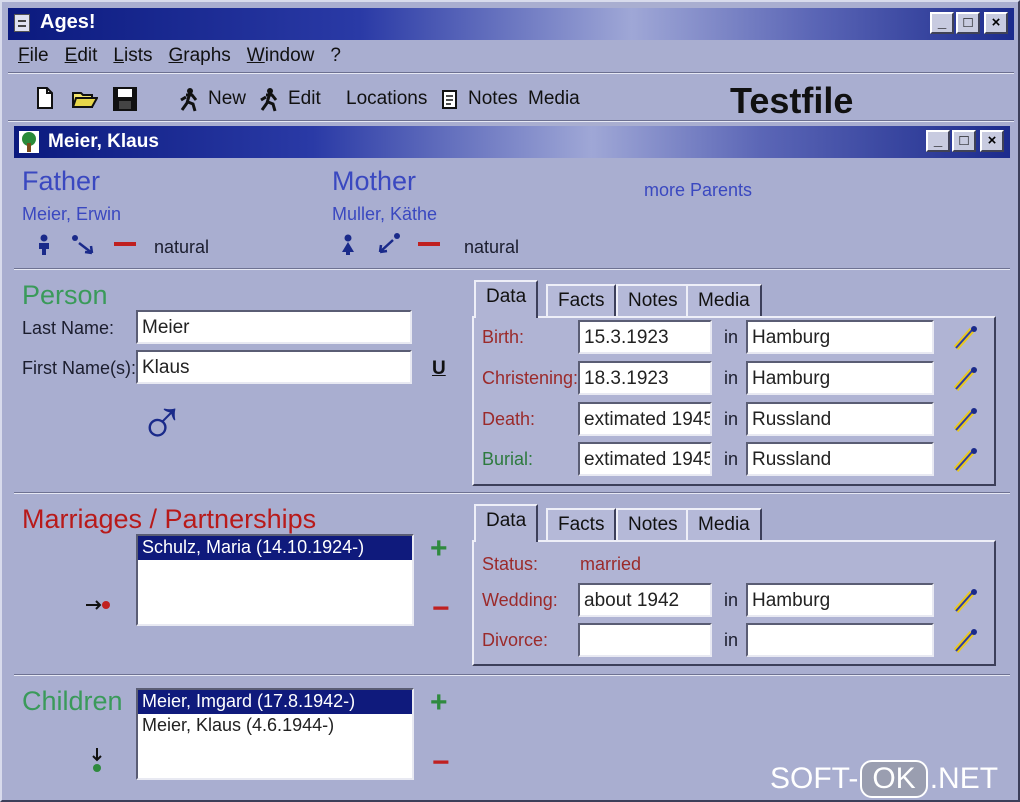 The height and width of the screenshot is (802, 1020). I want to click on child-list-item: Meier, Imgard (17.8.1942-), so click(275, 702).